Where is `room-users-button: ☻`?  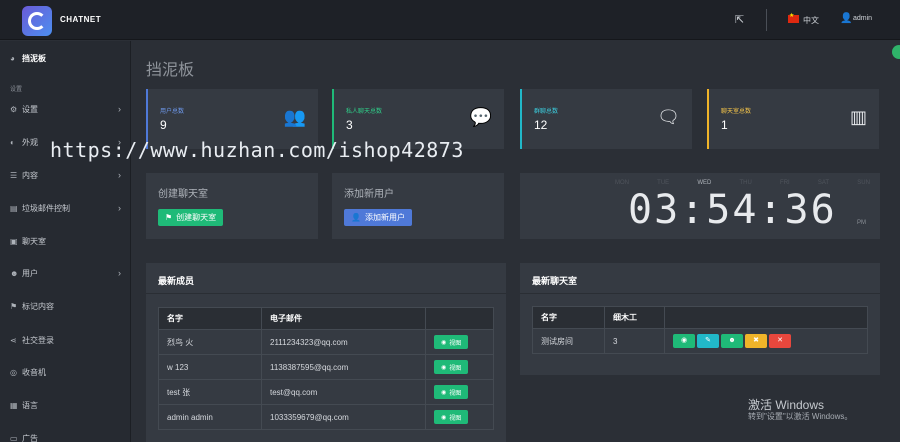
room-users-button: ☻ is located at coordinates (732, 341).